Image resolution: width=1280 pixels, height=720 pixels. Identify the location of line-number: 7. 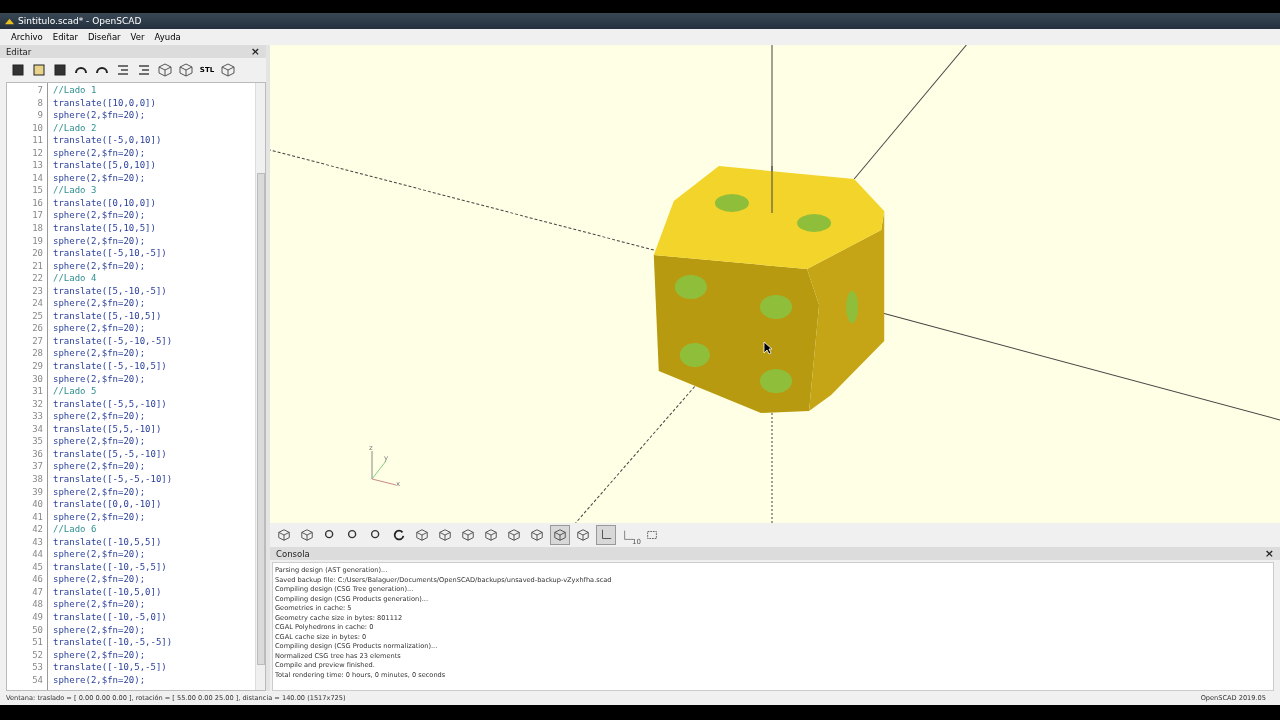
(40, 90).